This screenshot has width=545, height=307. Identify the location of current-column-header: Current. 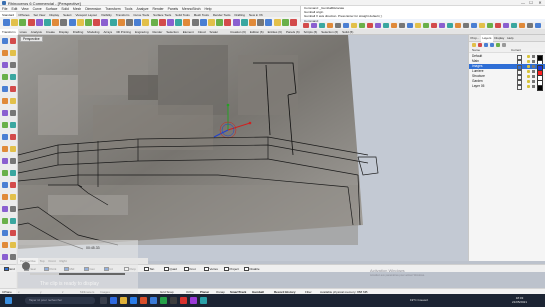
(516, 50).